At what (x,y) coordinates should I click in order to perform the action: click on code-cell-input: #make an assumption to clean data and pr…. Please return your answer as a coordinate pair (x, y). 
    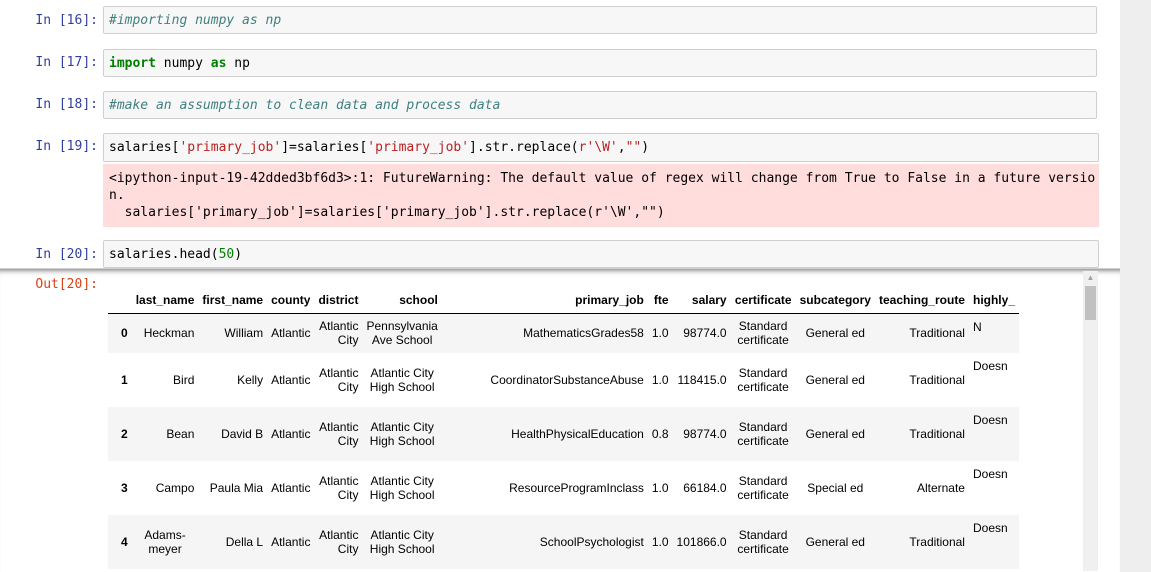
    Looking at the image, I should click on (600, 105).